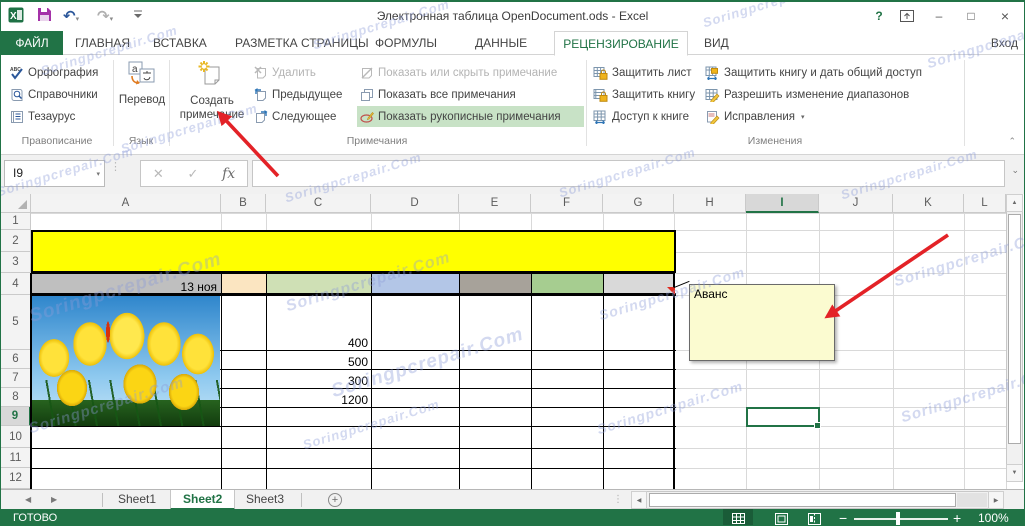 The image size is (1025, 526). Describe the element at coordinates (54, 173) in the screenshot. I see `name-box: I9 ▾` at that location.